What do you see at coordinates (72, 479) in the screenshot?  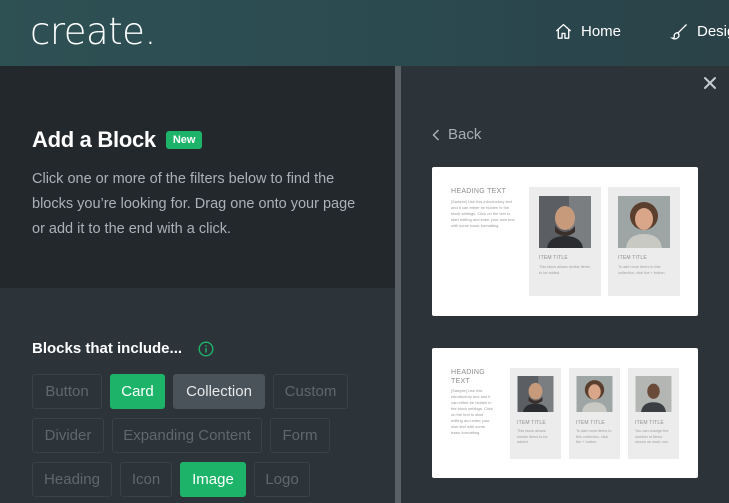 I see `filter-heading: Heading` at bounding box center [72, 479].